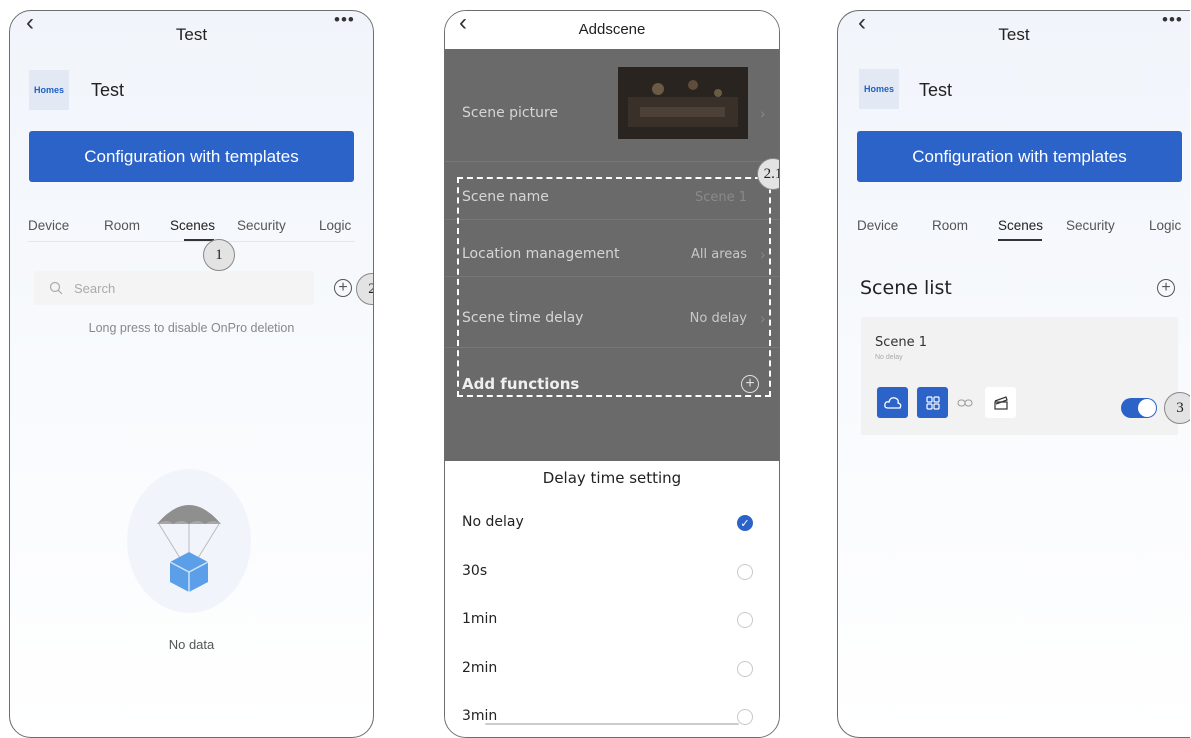  What do you see at coordinates (762, 113) in the screenshot?
I see `chevron-right-icon: ›` at bounding box center [762, 113].